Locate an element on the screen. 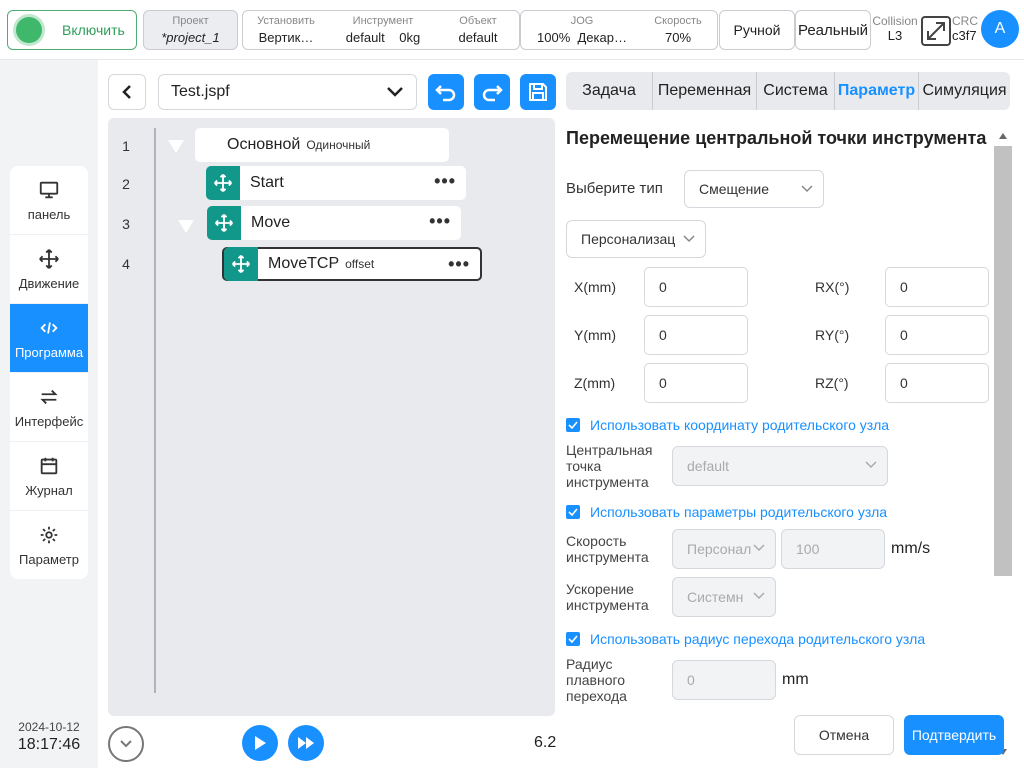 The height and width of the screenshot is (768, 1024). date-text: 2024-10-12 is located at coordinates (49, 727).